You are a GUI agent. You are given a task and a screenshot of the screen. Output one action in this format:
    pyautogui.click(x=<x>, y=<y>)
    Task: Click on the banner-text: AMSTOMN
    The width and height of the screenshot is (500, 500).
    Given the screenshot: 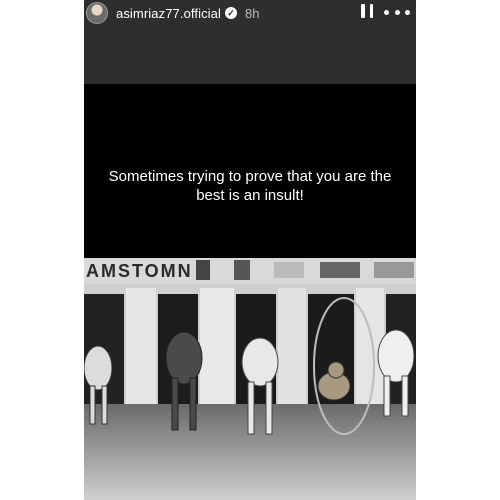 What is the action you would take?
    pyautogui.click(x=139, y=271)
    